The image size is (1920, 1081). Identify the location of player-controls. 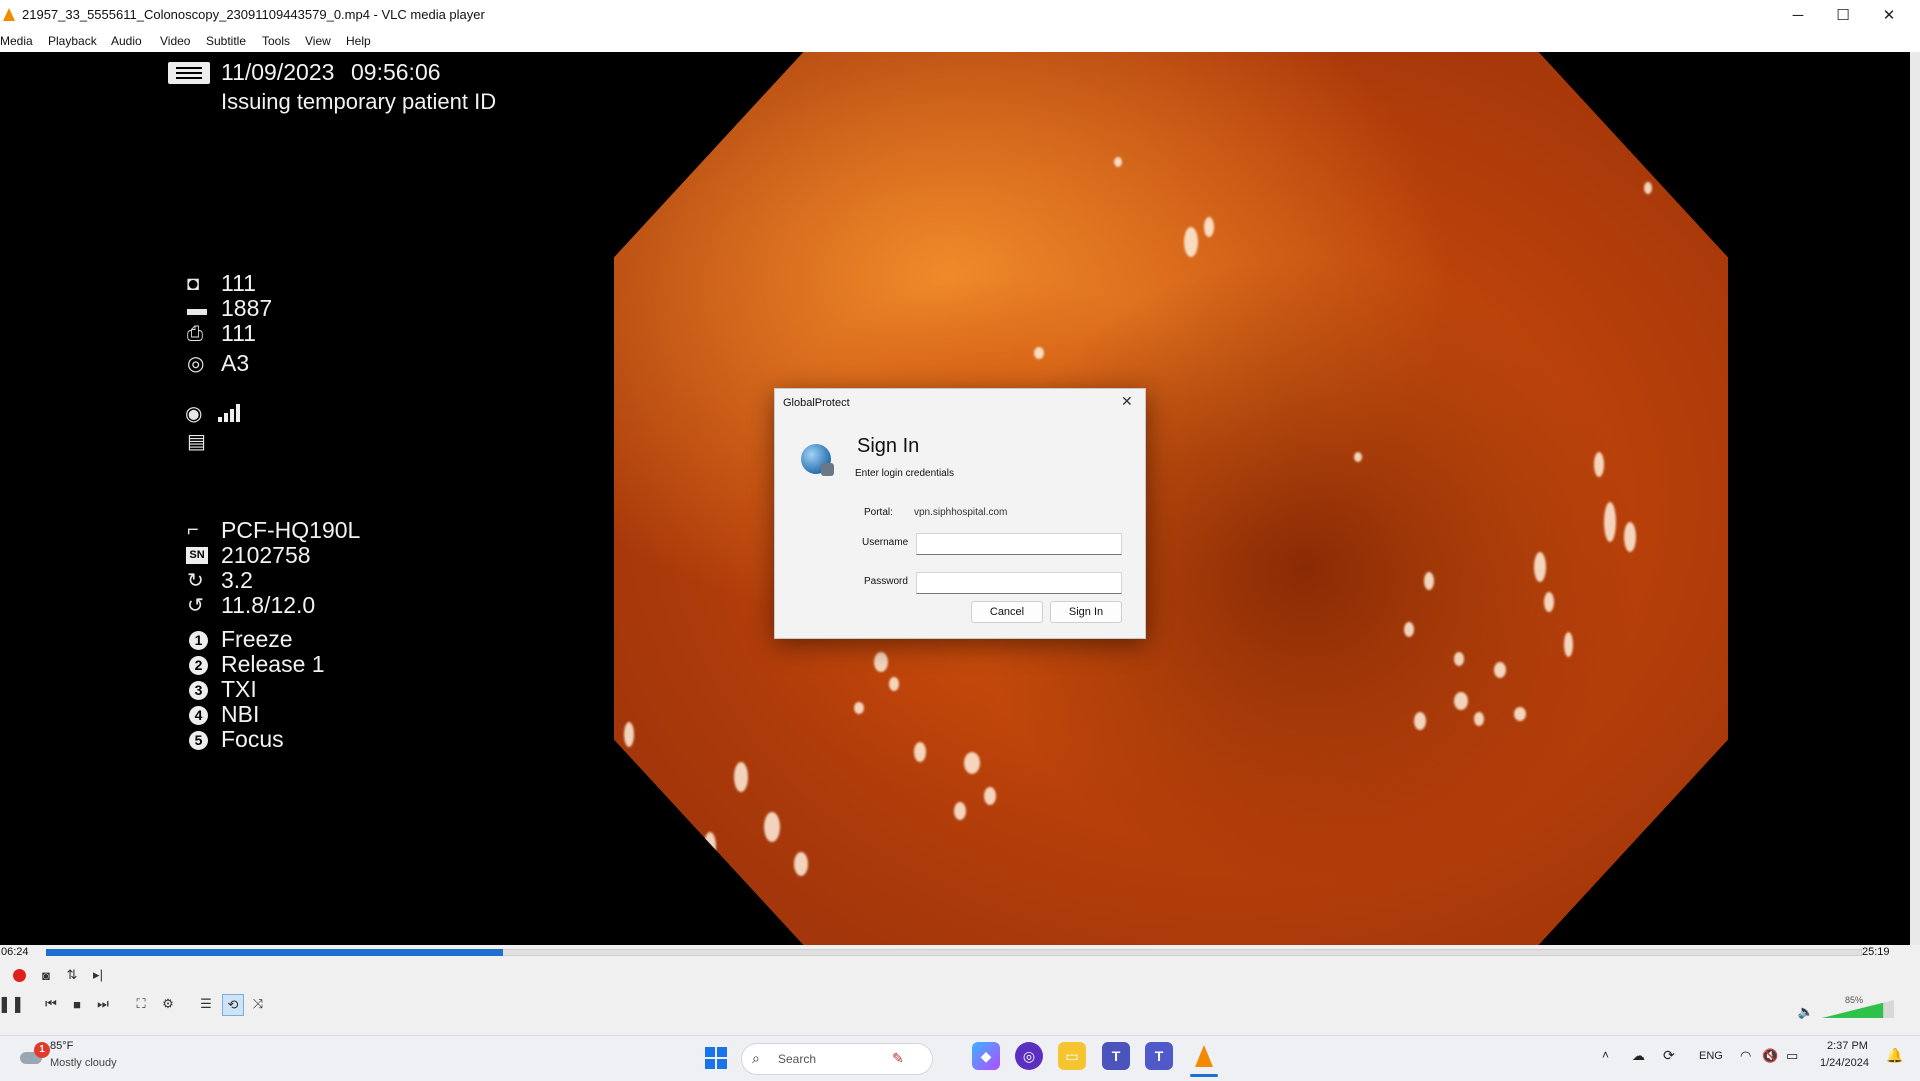
(960, 990).